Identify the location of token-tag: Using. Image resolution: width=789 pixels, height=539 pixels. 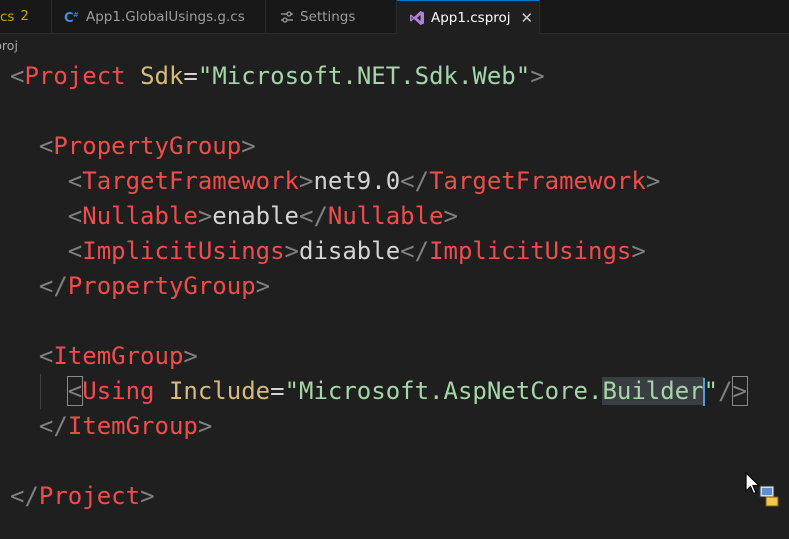
(118, 391).